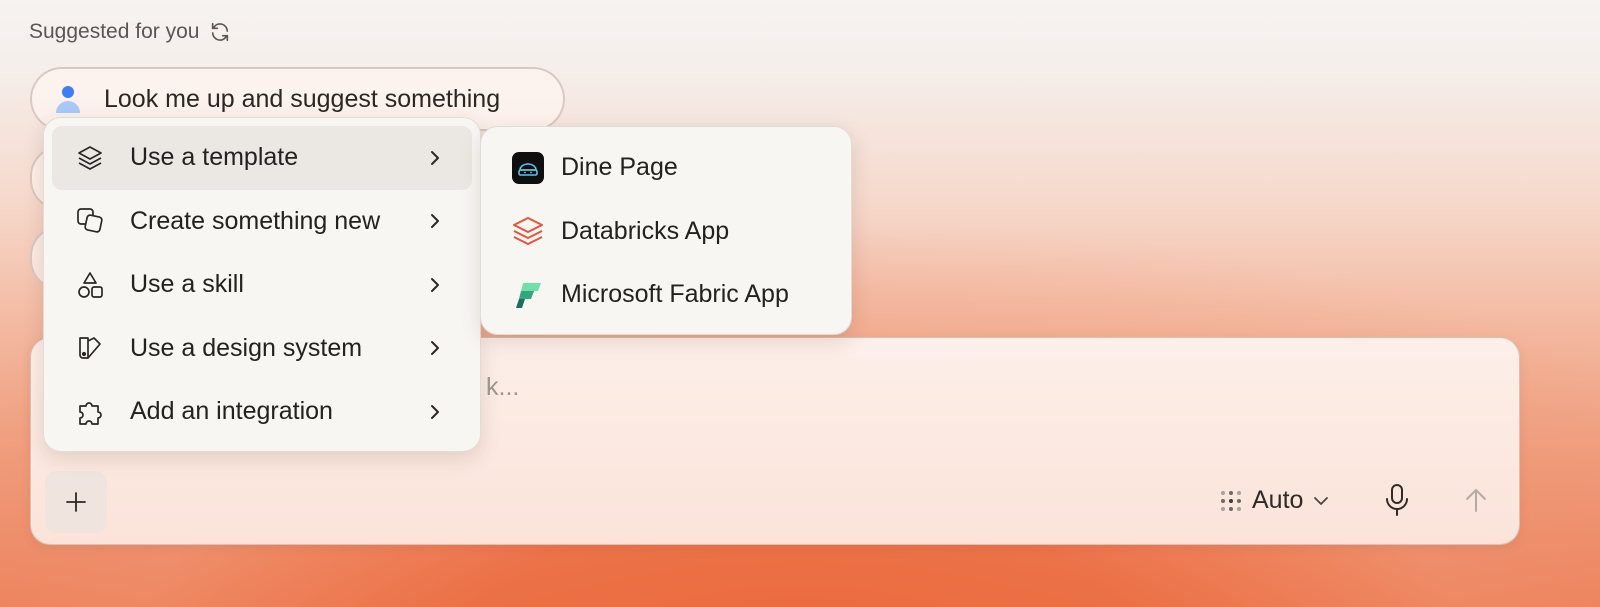 The image size is (1600, 607). I want to click on microphone-icon, so click(1397, 500).